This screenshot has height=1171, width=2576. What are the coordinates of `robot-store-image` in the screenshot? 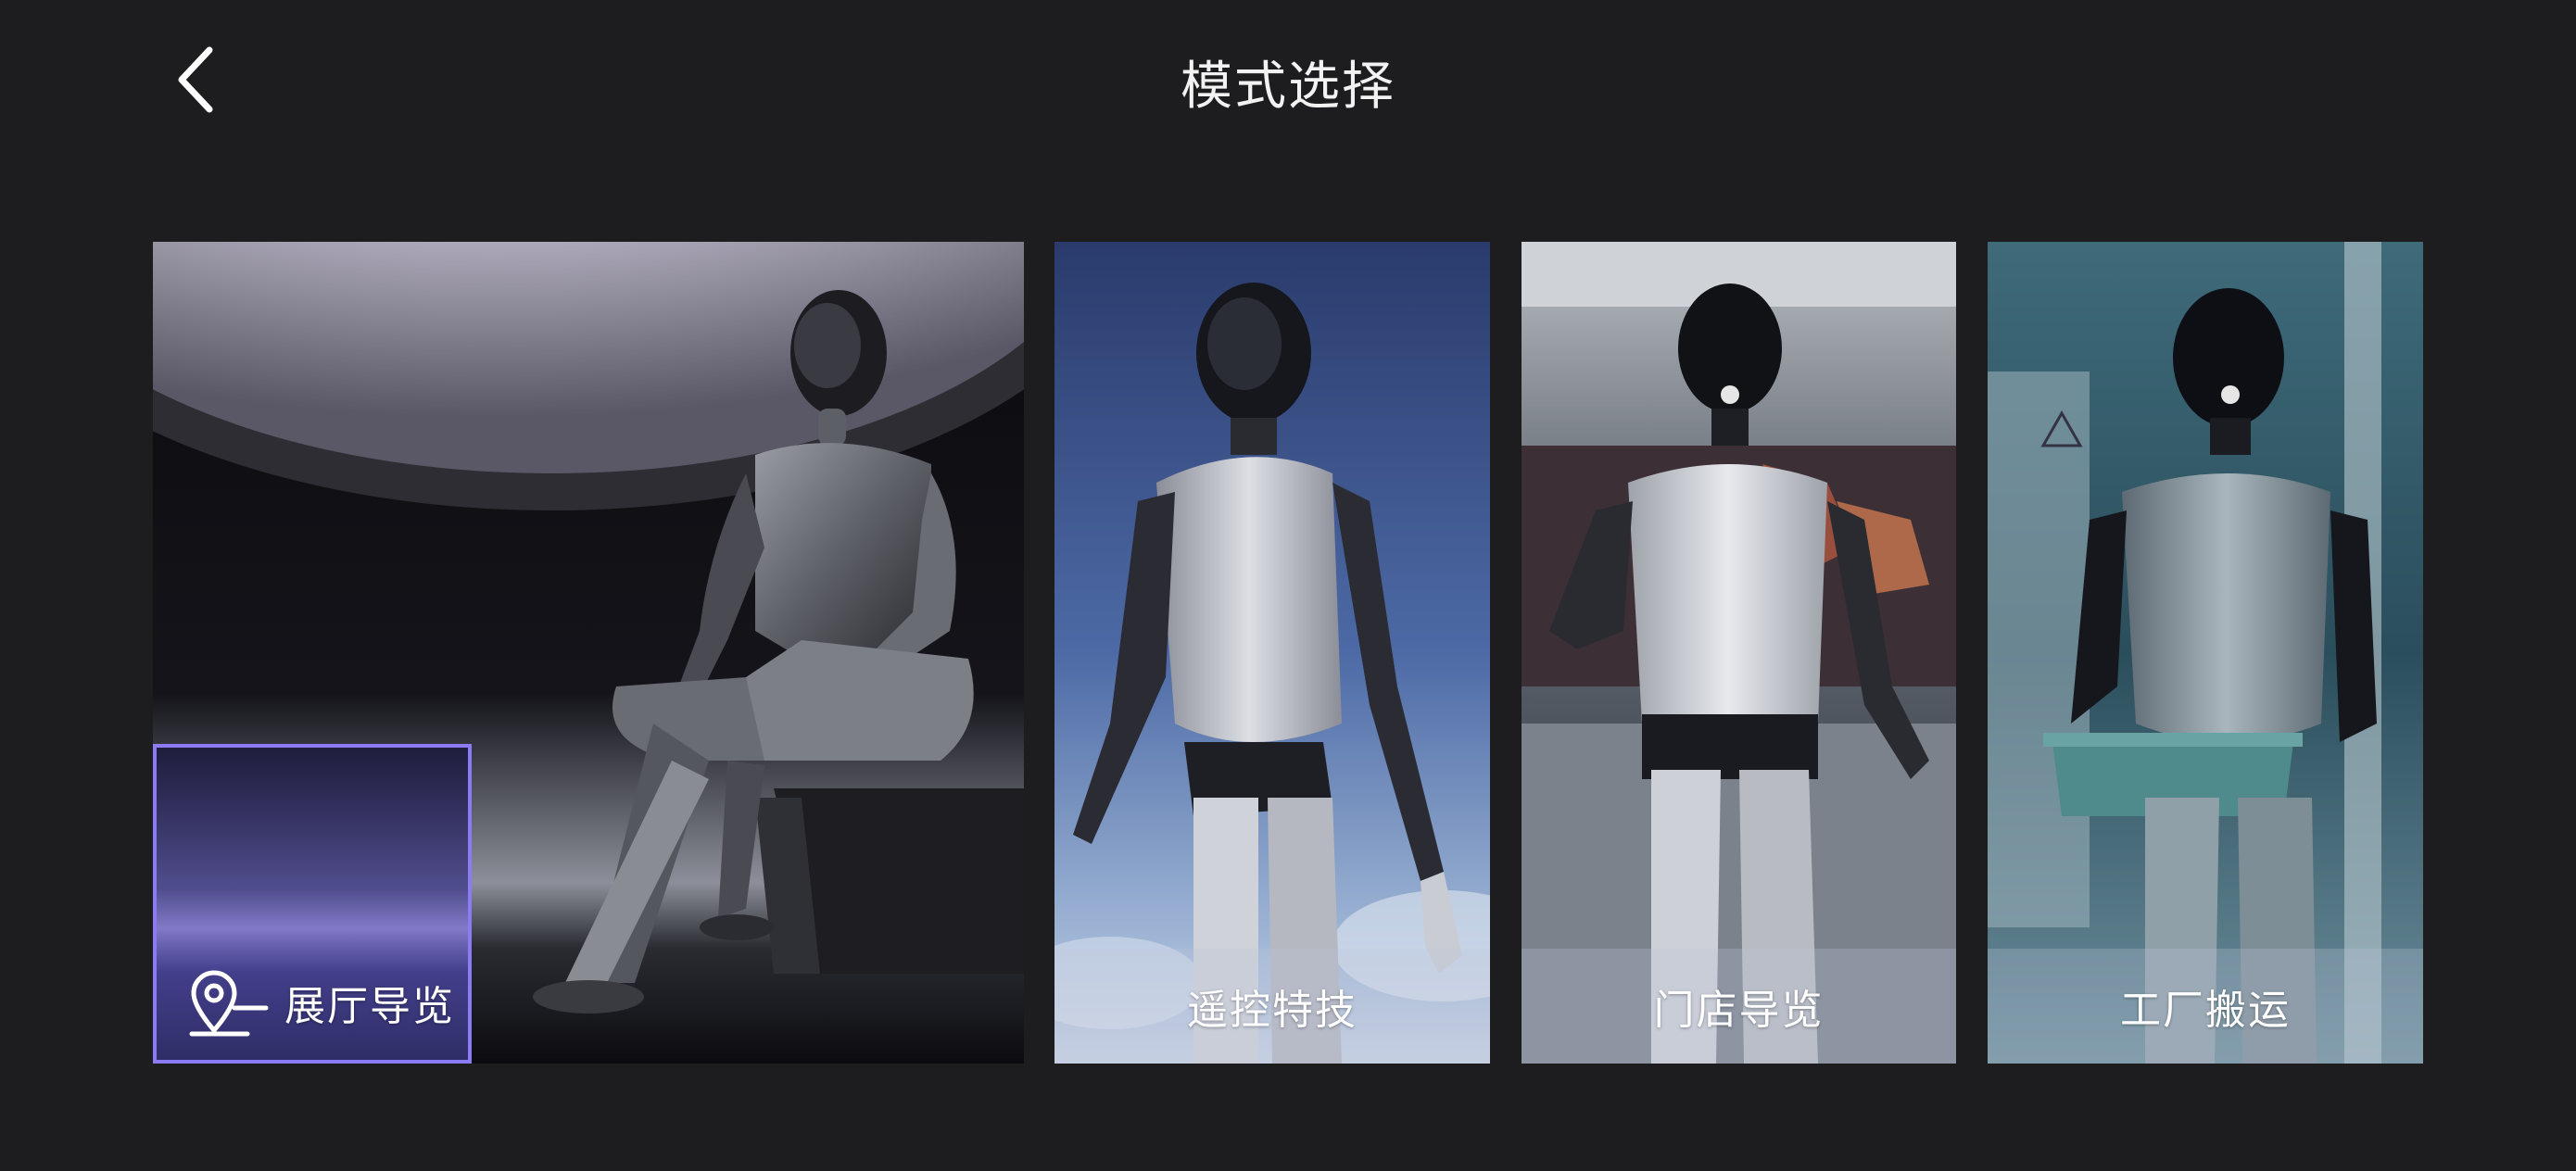 It's located at (1739, 653).